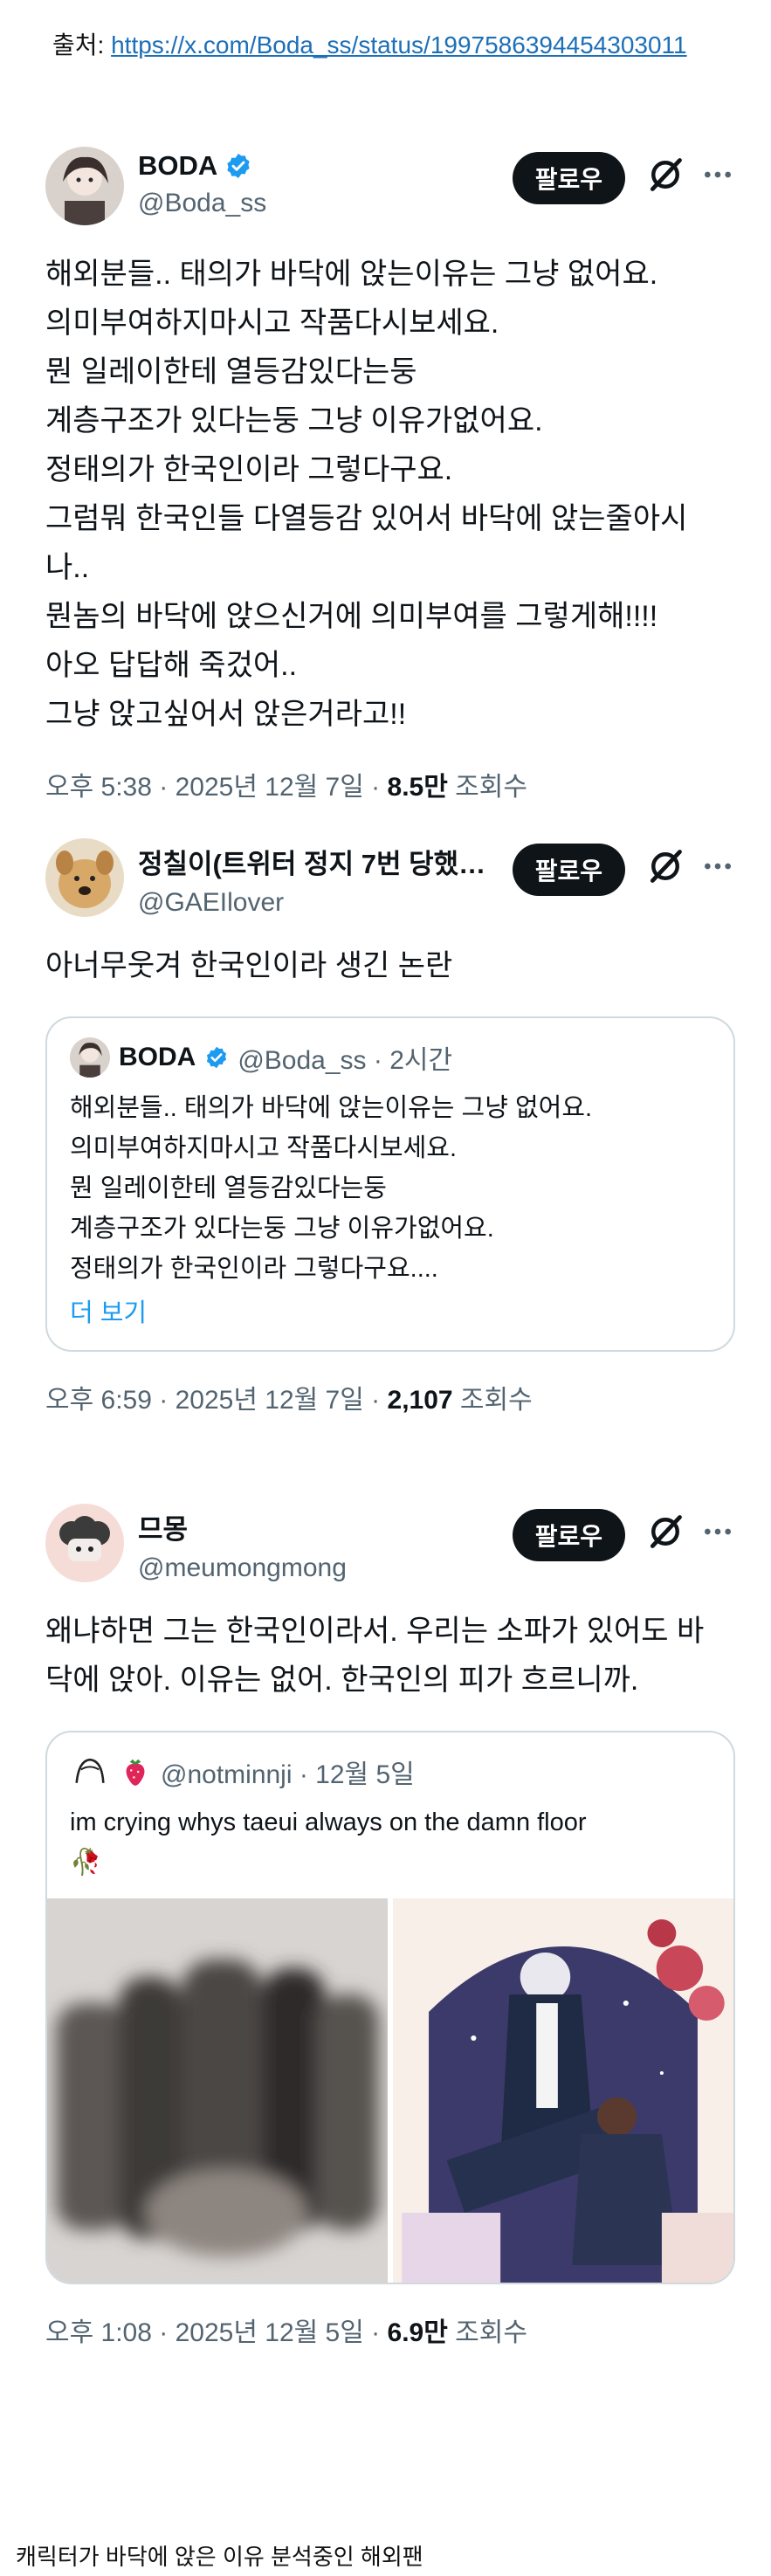 This screenshot has height=2576, width=771. I want to click on illustration-image, so click(563, 2090).